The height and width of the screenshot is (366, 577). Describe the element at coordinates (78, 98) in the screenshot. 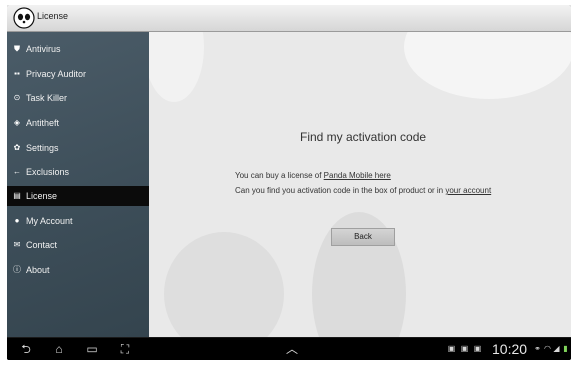

I see `sidebar-item-task-killer: ⊙ Task Killer` at that location.